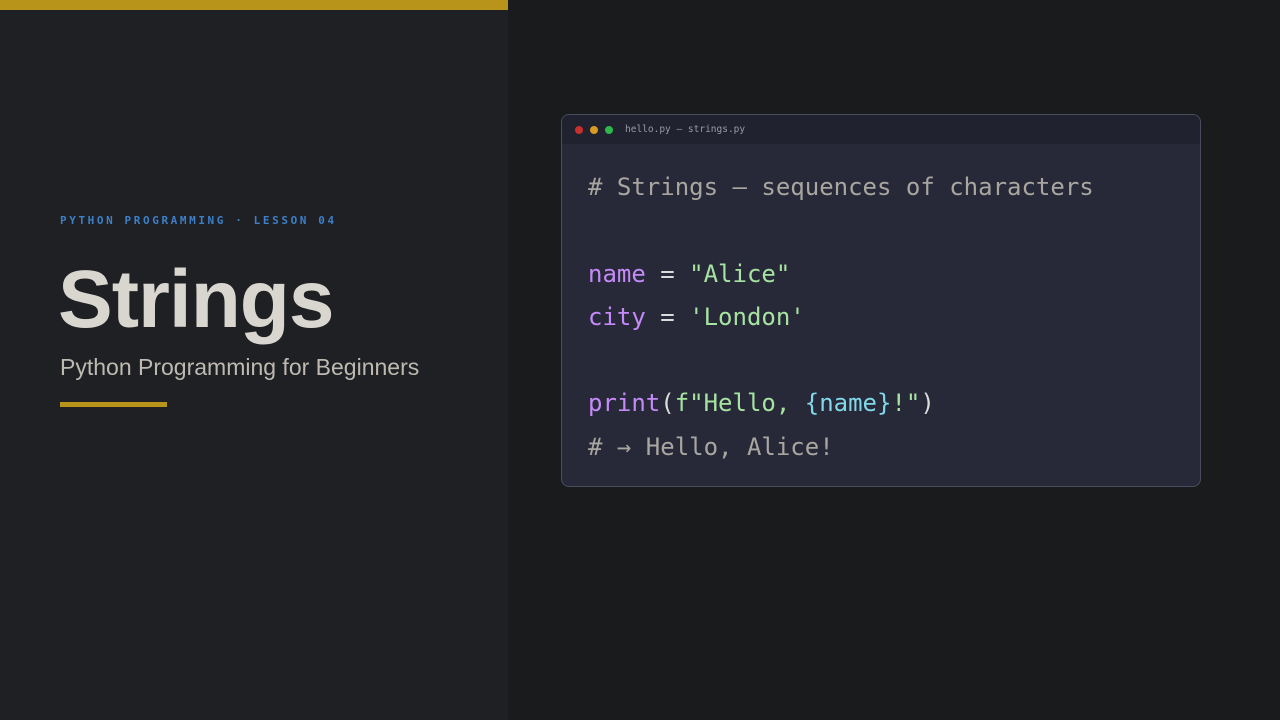 The image size is (1280, 720). I want to click on code-string: "Alice", so click(740, 273).